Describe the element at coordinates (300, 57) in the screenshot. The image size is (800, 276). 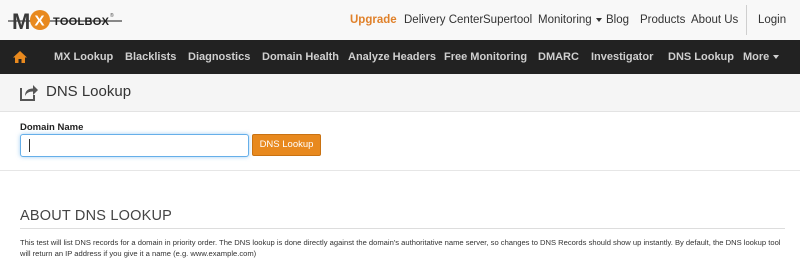
I see `nav-domain-health: Domain Health` at that location.